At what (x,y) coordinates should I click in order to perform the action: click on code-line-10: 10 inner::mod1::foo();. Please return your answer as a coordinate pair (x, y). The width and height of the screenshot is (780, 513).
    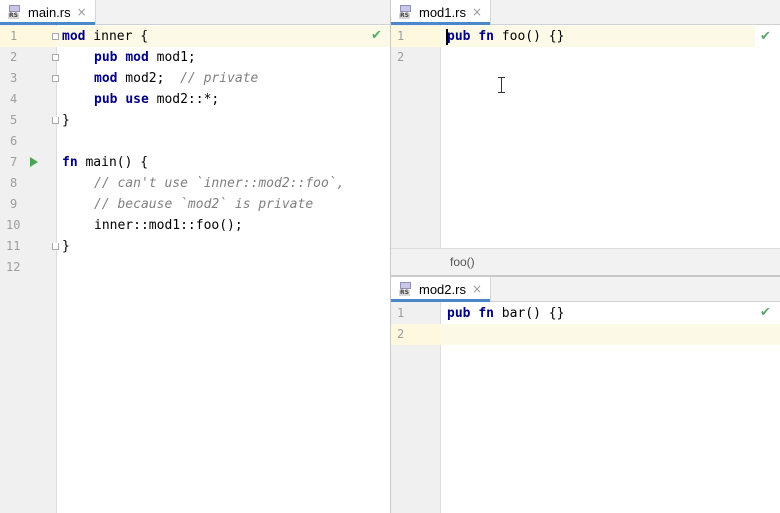
    Looking at the image, I should click on (195, 225).